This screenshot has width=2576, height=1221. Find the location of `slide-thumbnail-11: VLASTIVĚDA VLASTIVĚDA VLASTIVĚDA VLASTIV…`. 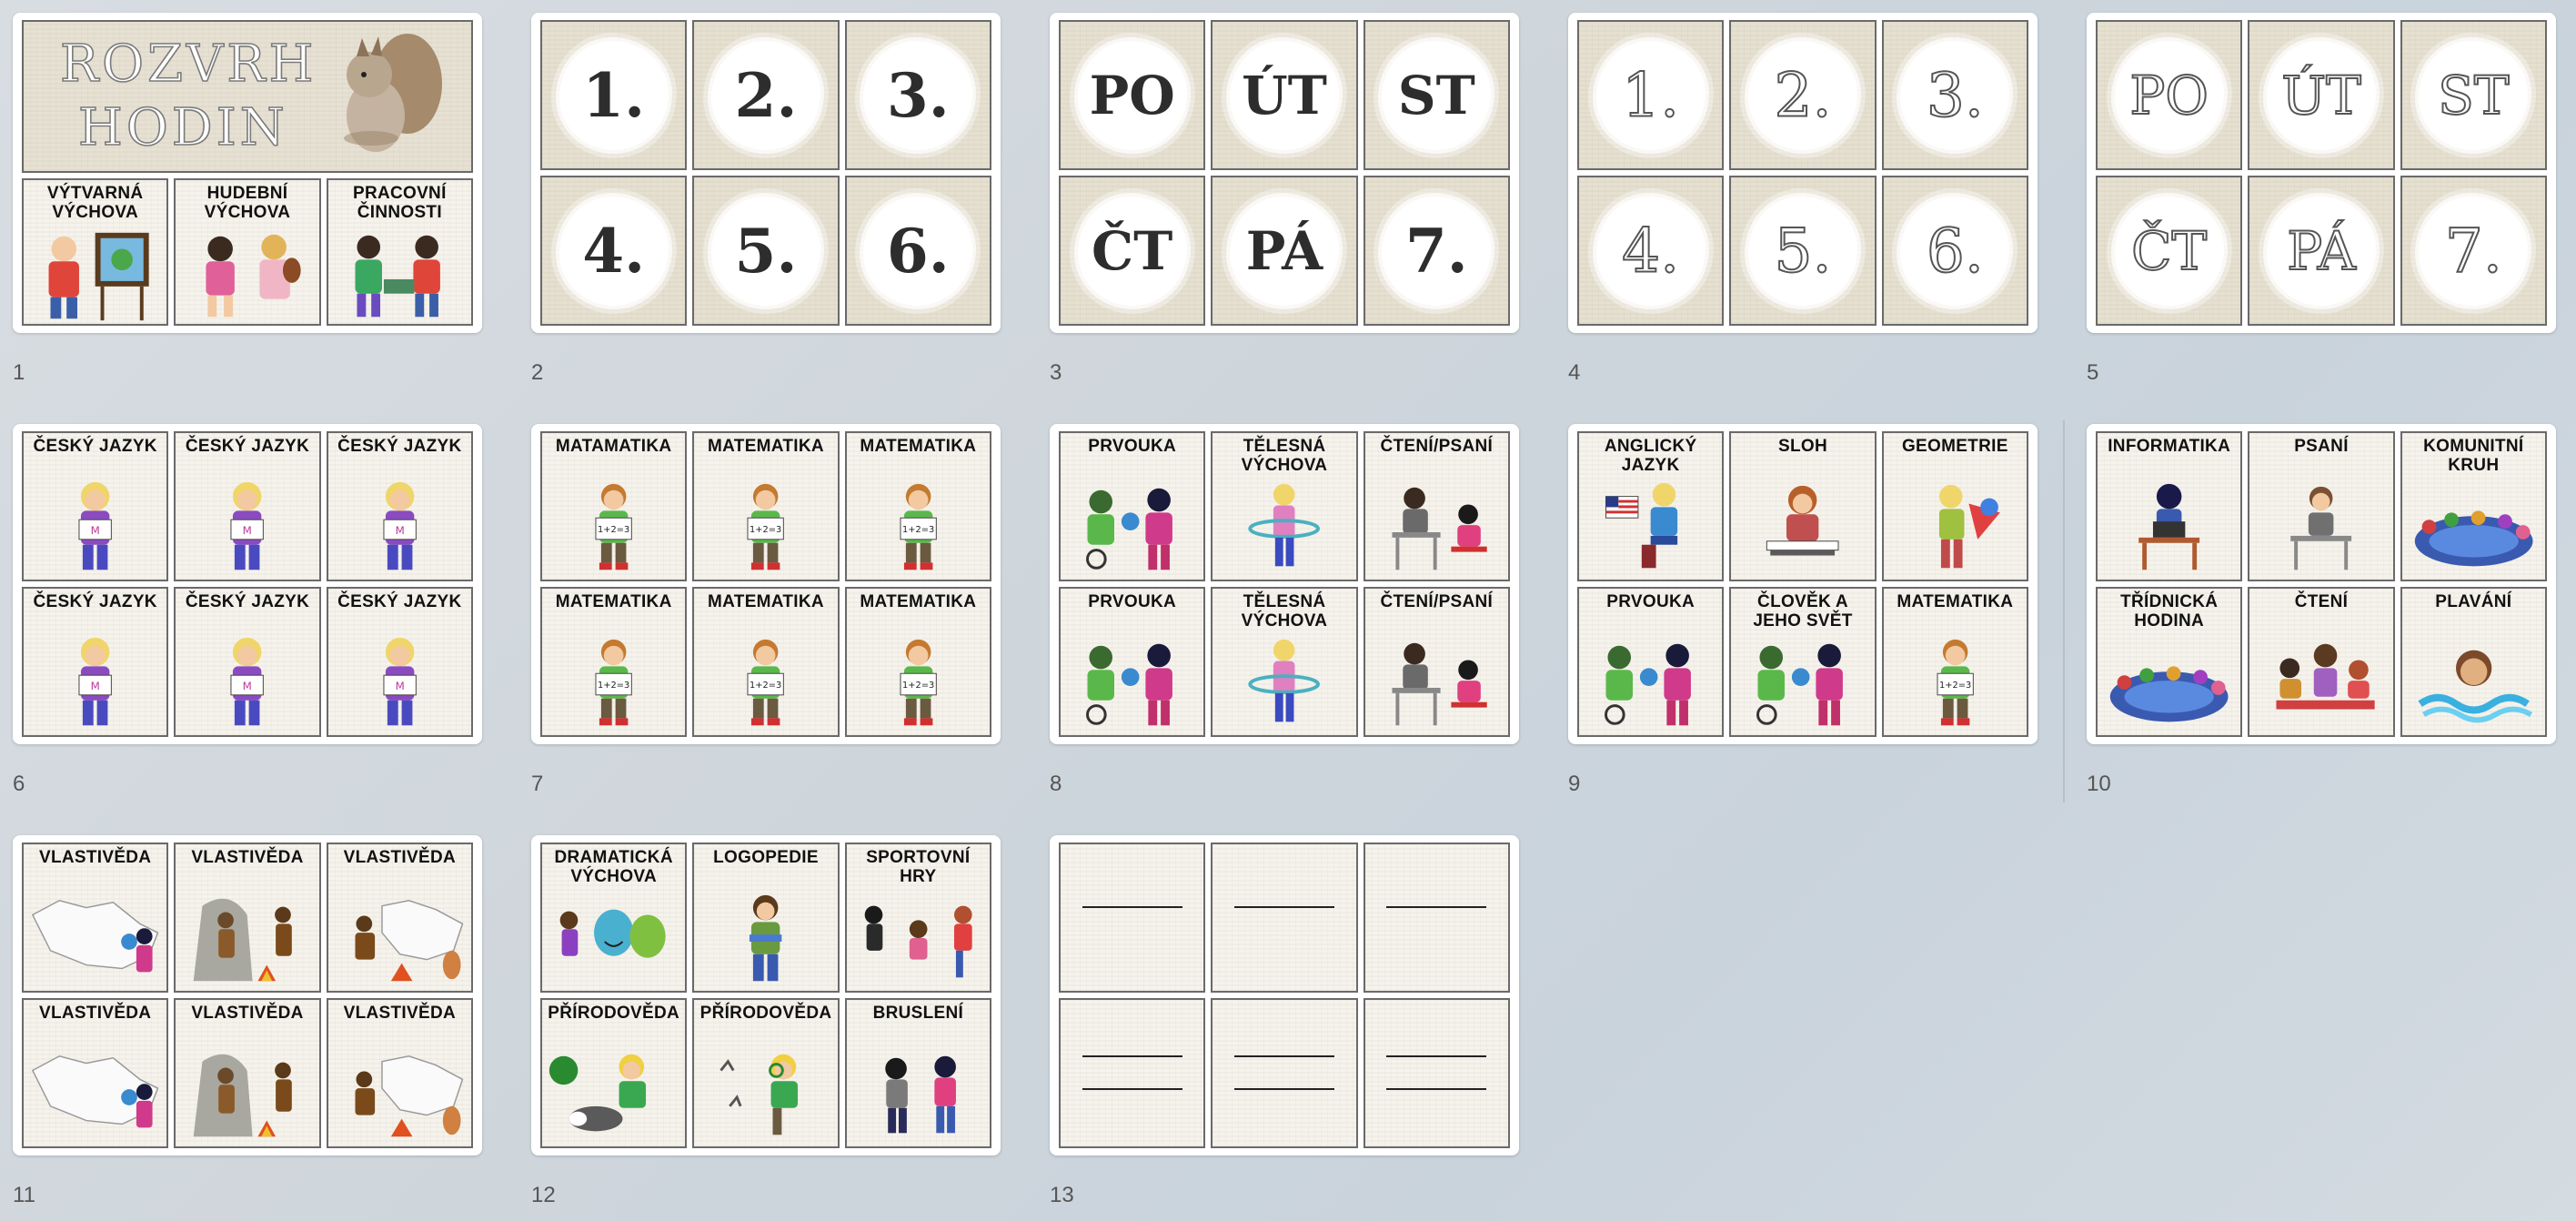

slide-thumbnail-11: VLASTIVĚDA VLASTIVĚDA VLASTIVĚDA VLASTIV… is located at coordinates (247, 995).